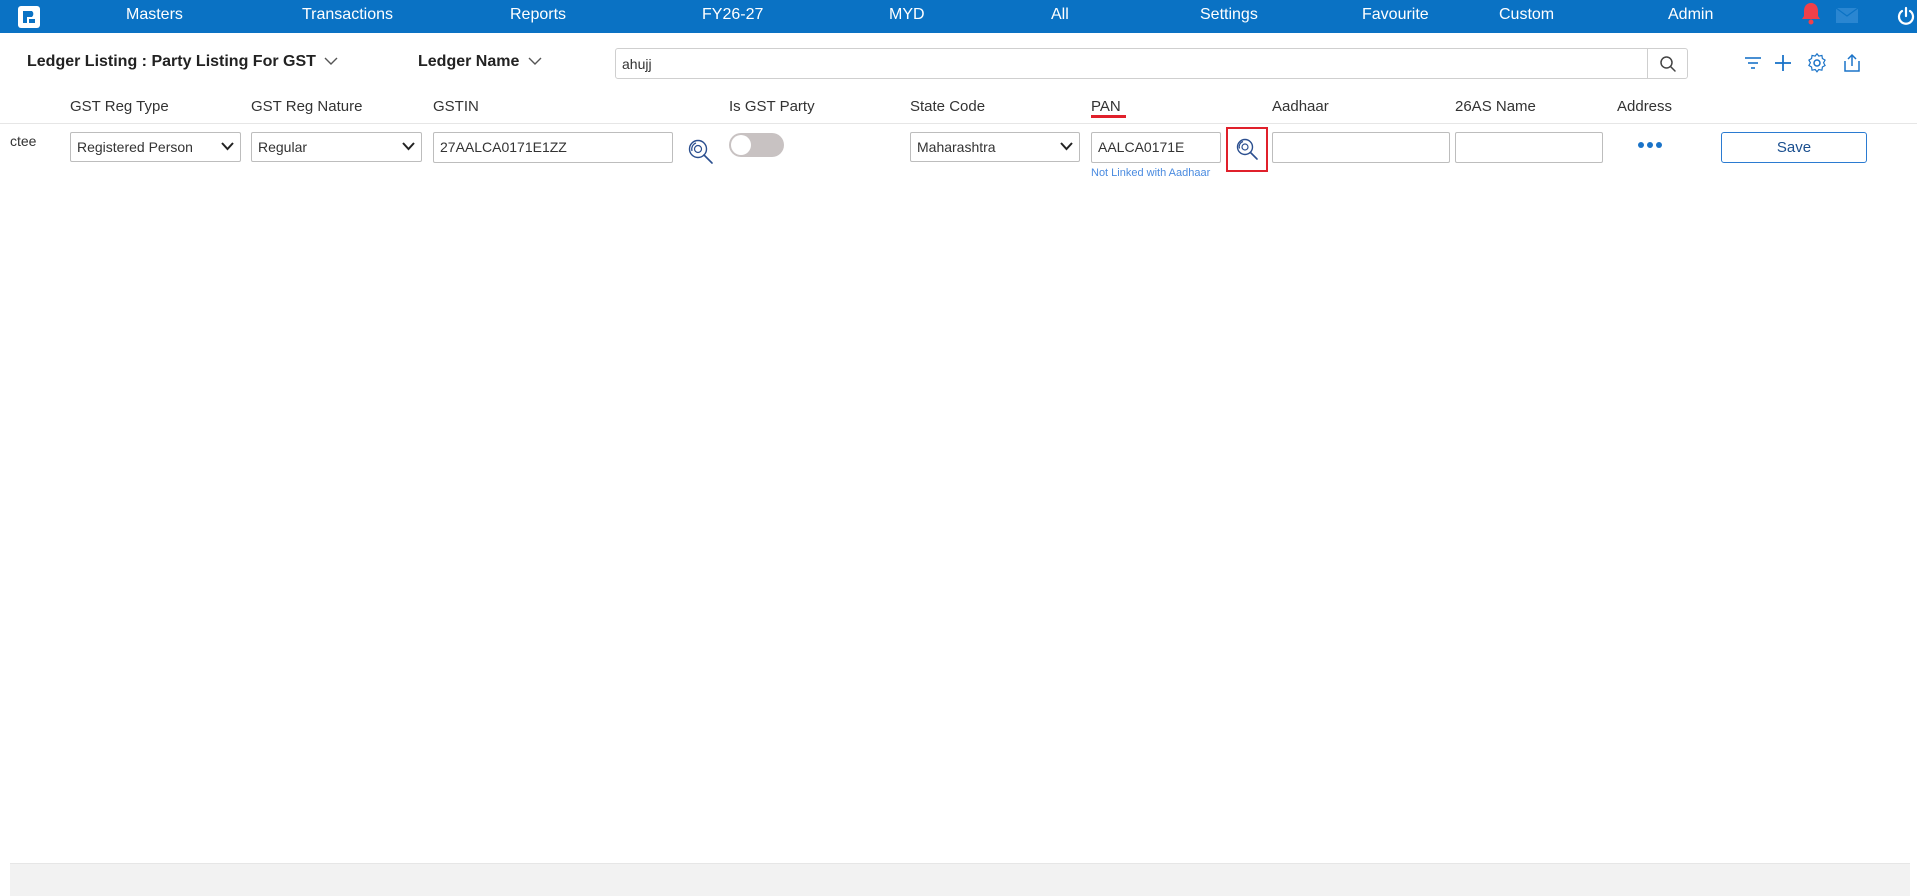  What do you see at coordinates (29, 17) in the screenshot?
I see `app-logo-icon` at bounding box center [29, 17].